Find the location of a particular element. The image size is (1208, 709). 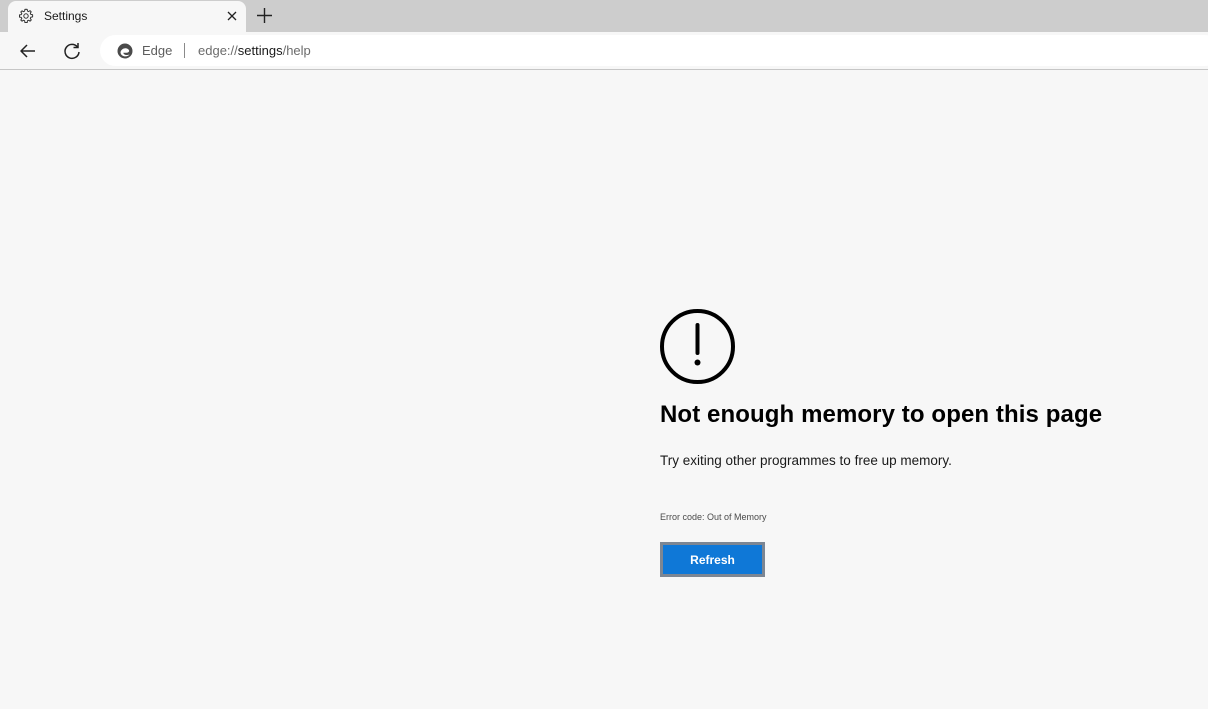

browser-toolbar: Edge edge://settings/help is located at coordinates (604, 51).